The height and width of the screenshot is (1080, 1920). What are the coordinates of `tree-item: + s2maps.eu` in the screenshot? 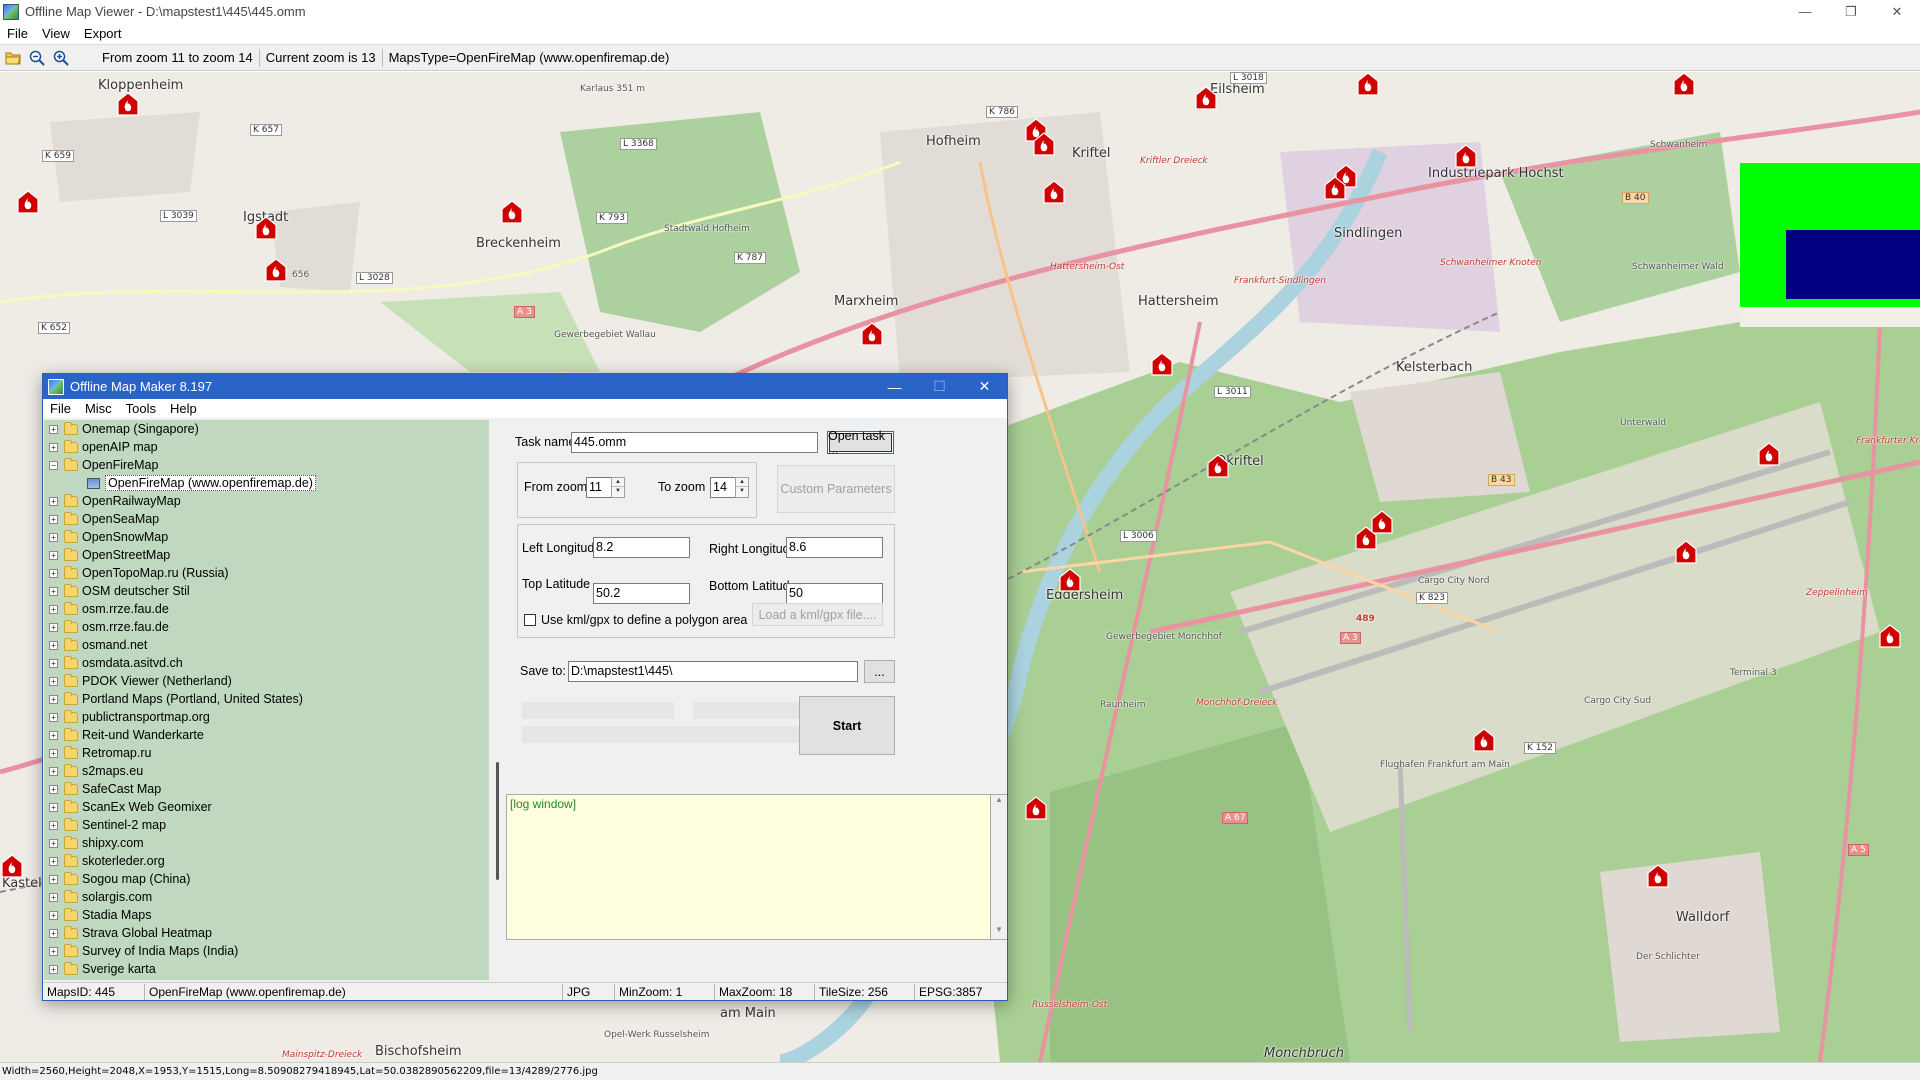 It's located at (266, 771).